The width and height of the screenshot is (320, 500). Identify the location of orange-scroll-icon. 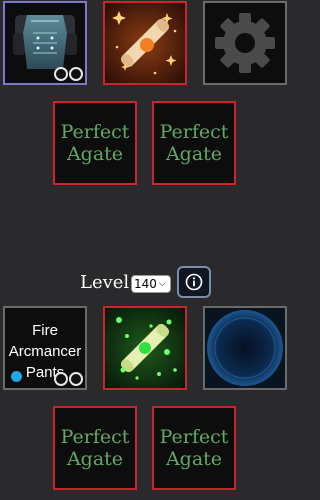
(145, 43).